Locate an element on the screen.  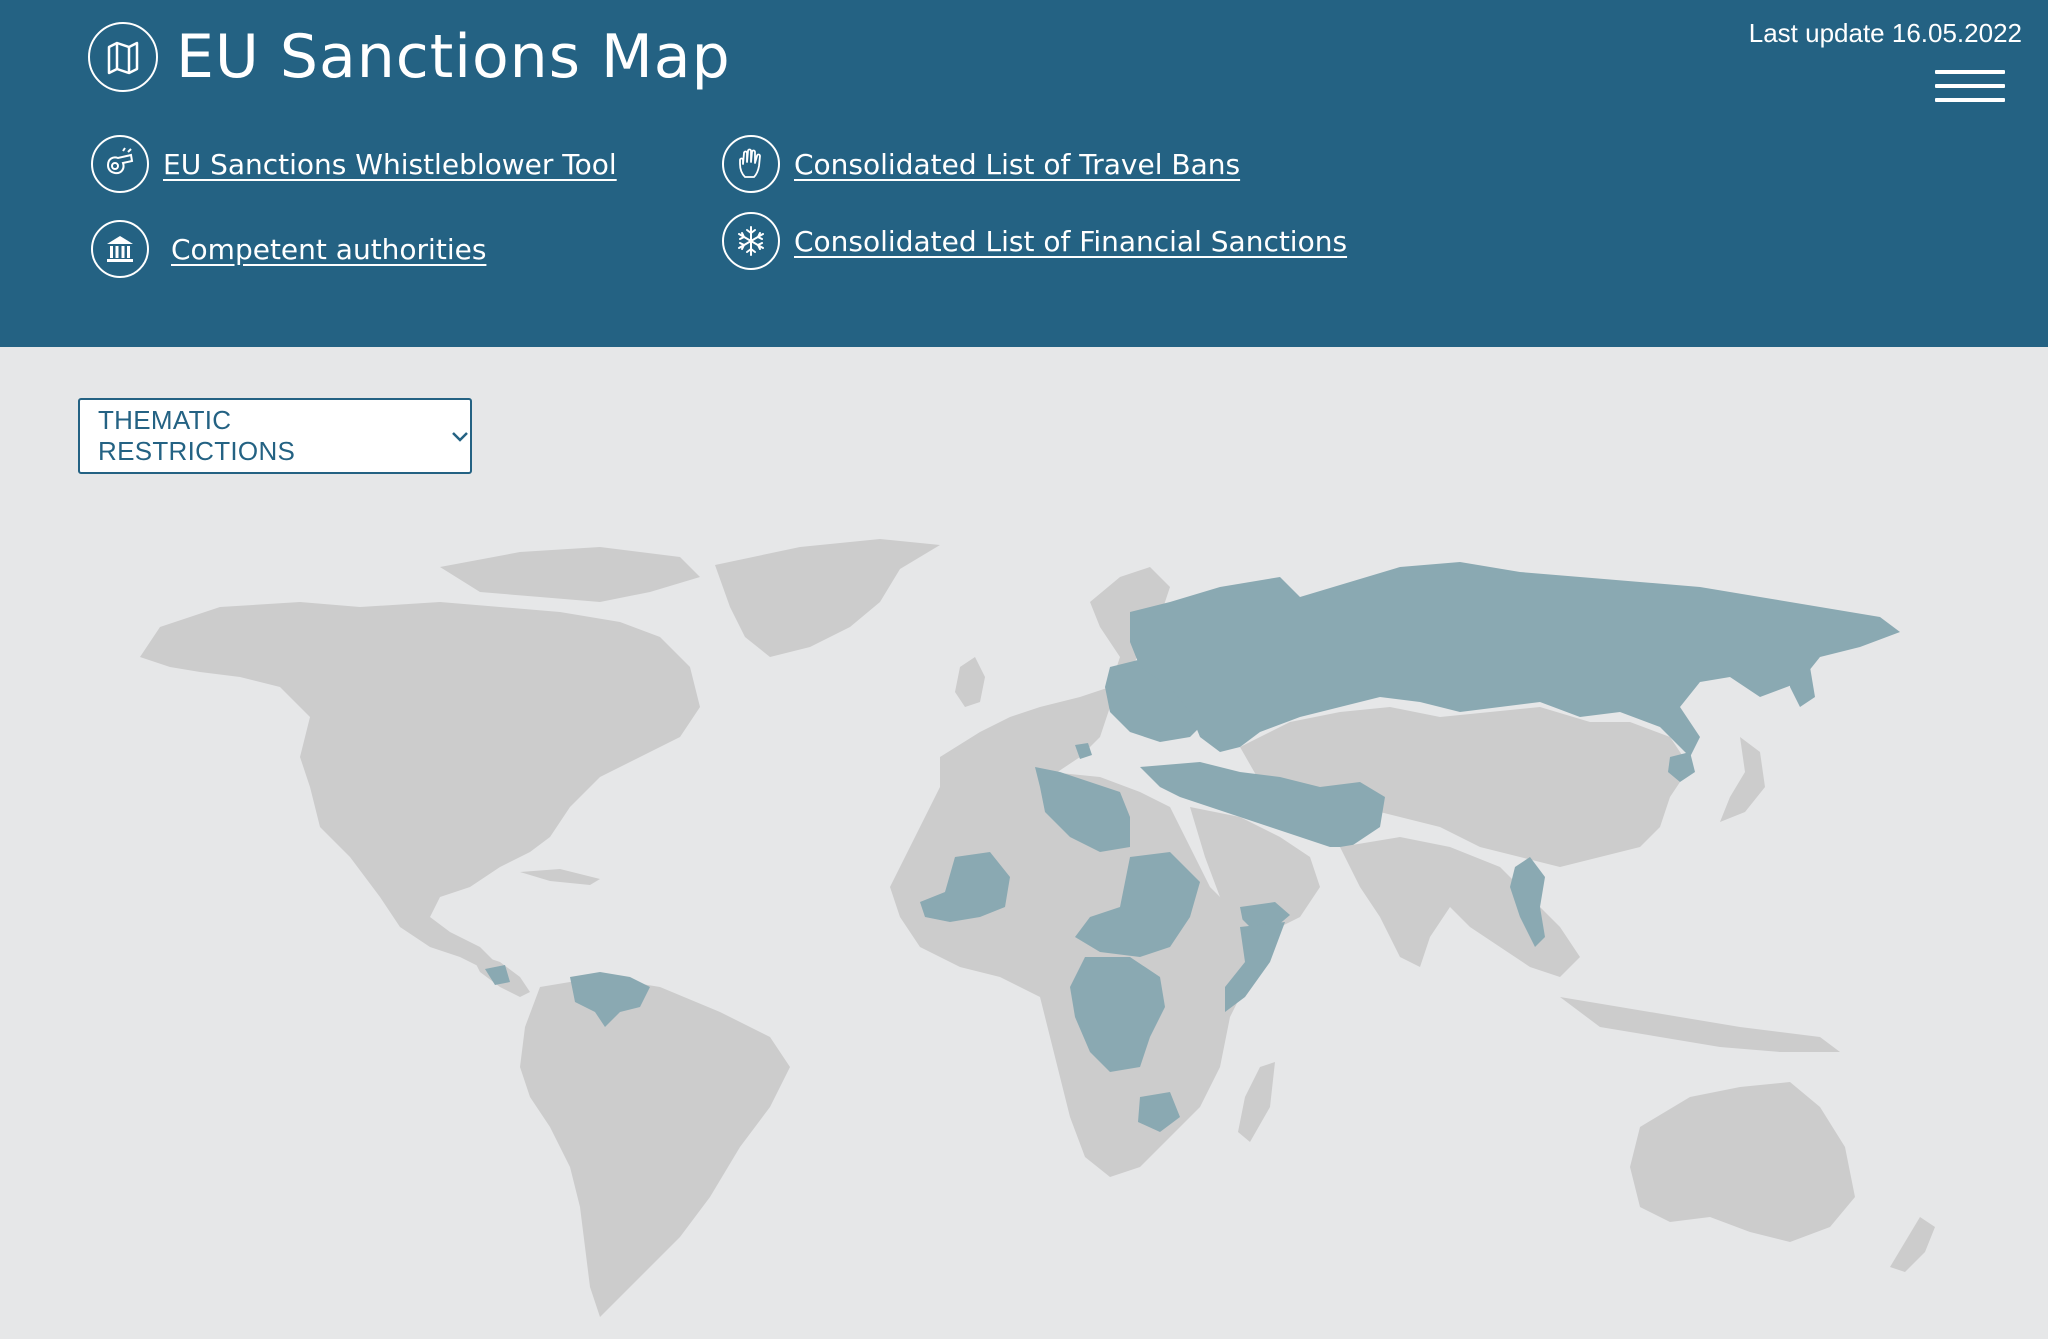
institution-icon is located at coordinates (120, 249).